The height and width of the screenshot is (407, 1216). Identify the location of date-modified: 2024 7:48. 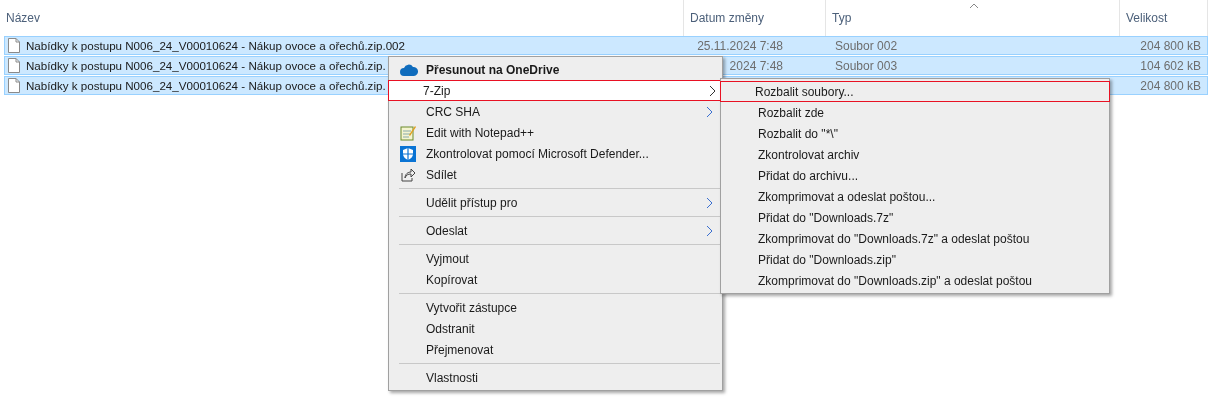
(755, 65).